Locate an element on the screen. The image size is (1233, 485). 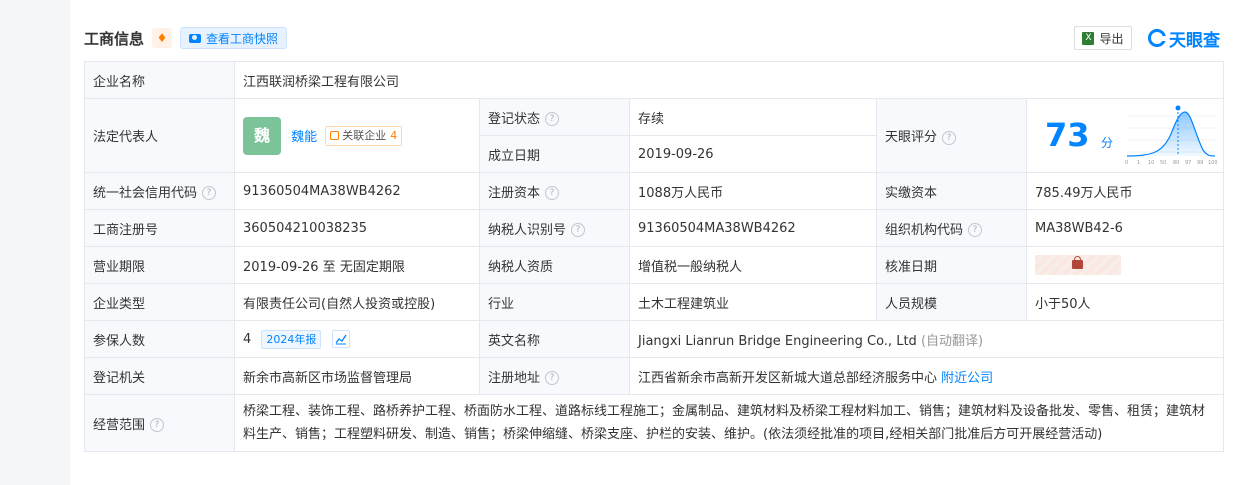
reg-authority-label: 登记机关 is located at coordinates (159, 376).